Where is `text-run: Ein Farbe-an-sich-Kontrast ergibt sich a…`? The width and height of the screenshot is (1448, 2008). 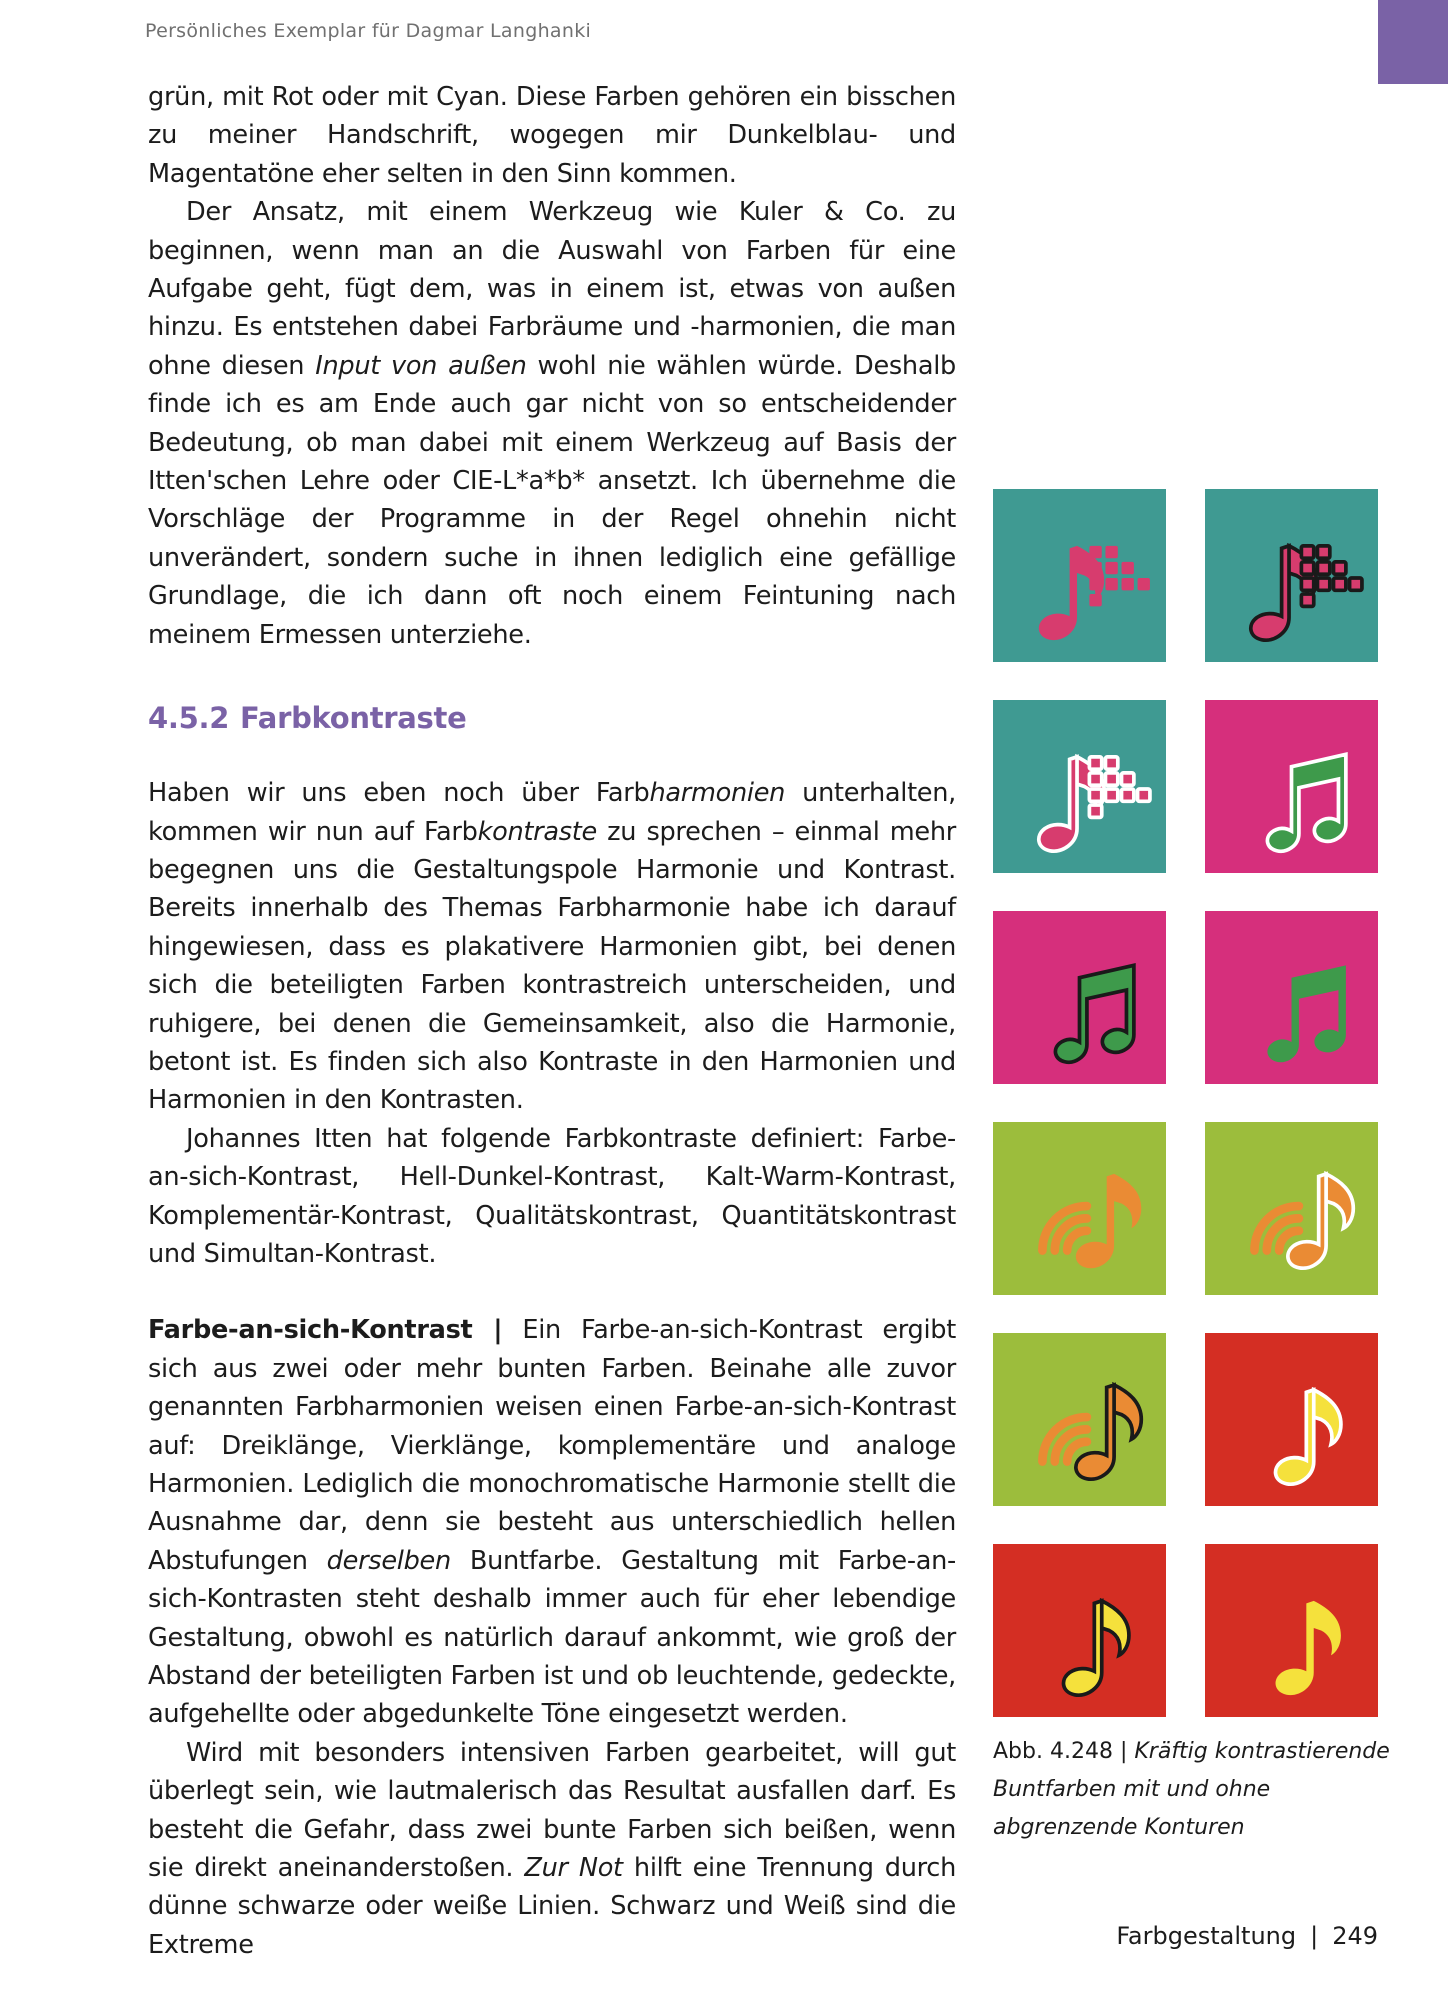 text-run: Ein Farbe-an-sich-Kontrast ergibt sich a… is located at coordinates (552, 1445).